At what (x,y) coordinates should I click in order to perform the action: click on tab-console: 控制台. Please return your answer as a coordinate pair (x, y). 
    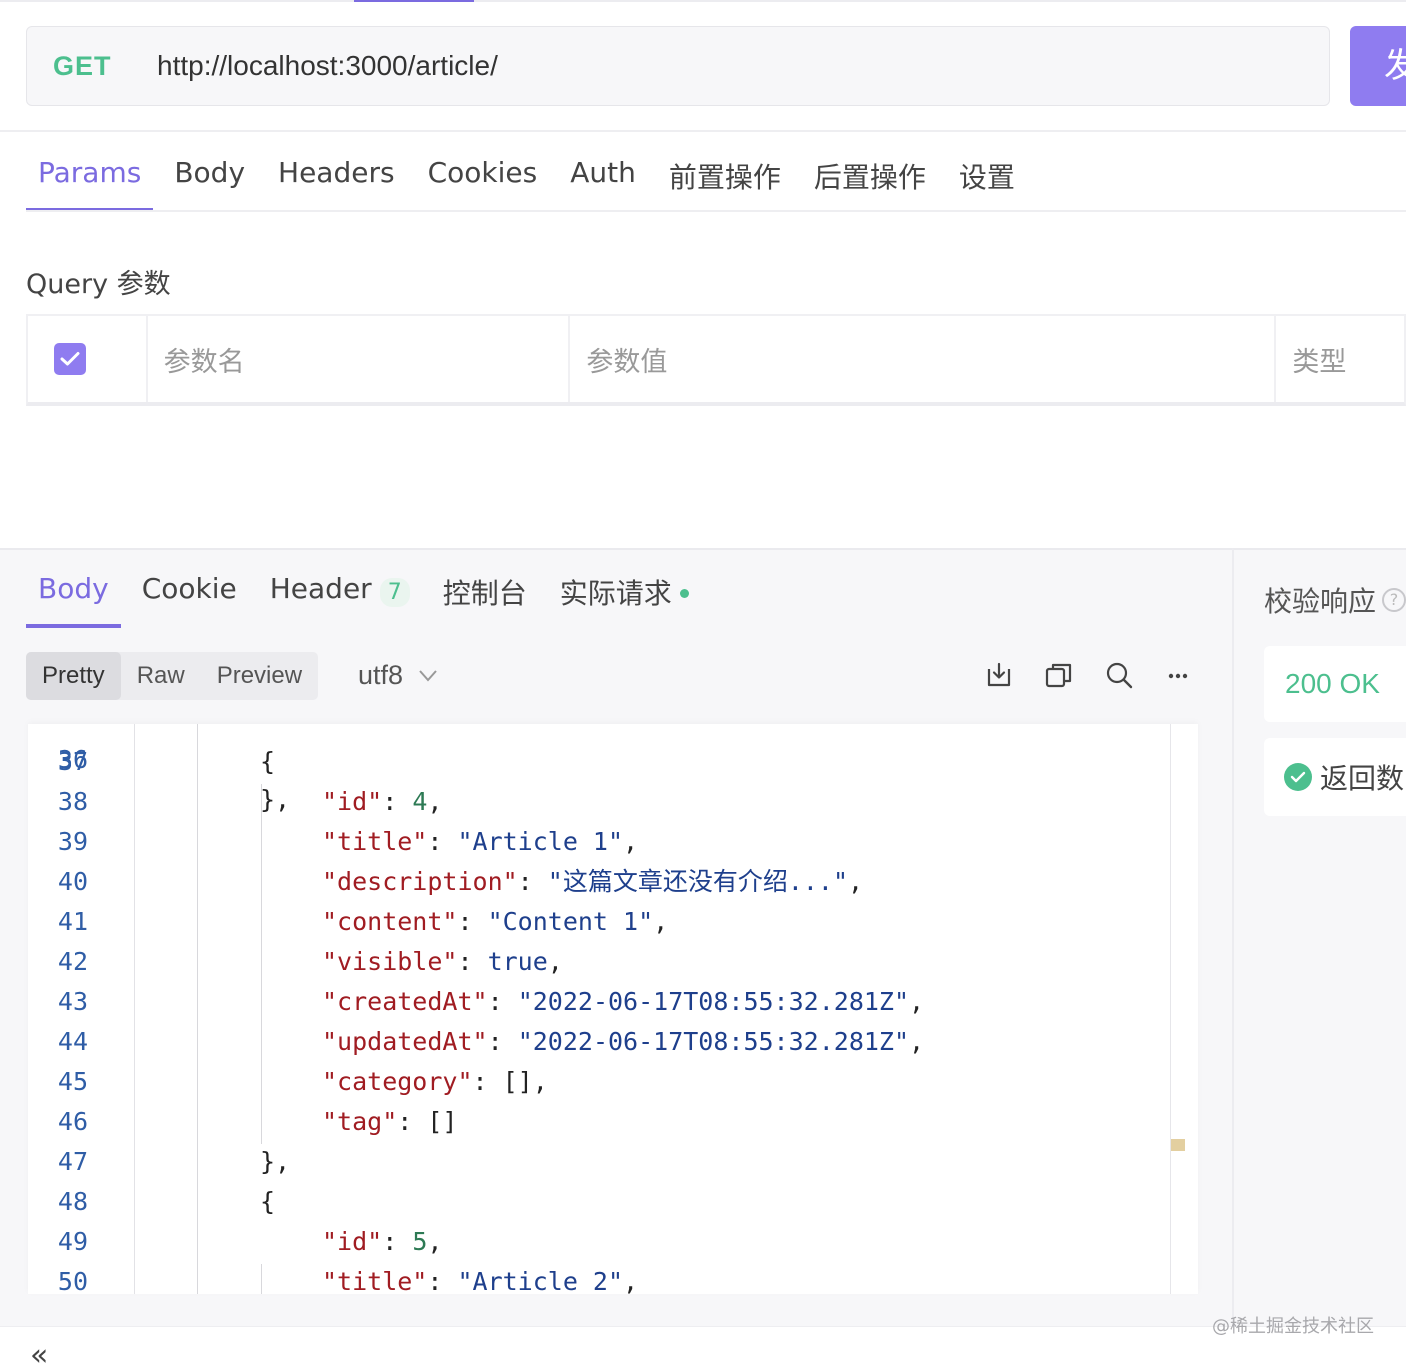
    Looking at the image, I should click on (485, 597).